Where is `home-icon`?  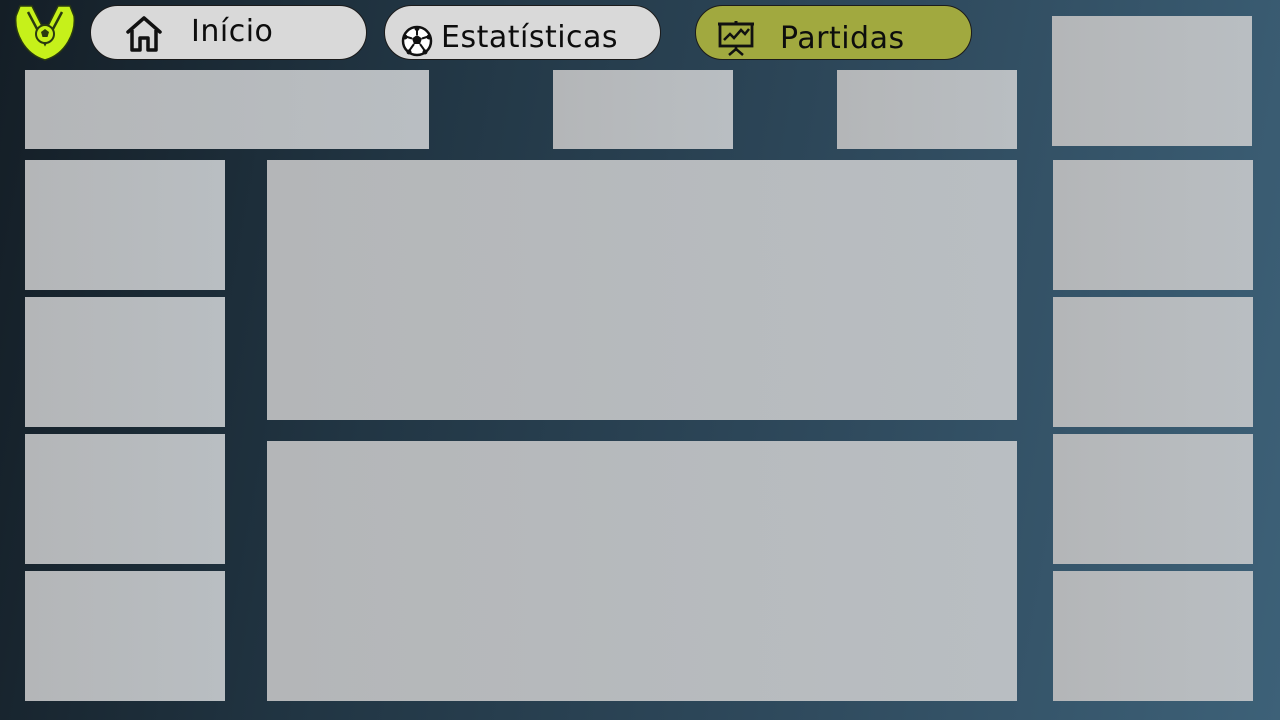
home-icon is located at coordinates (144, 34).